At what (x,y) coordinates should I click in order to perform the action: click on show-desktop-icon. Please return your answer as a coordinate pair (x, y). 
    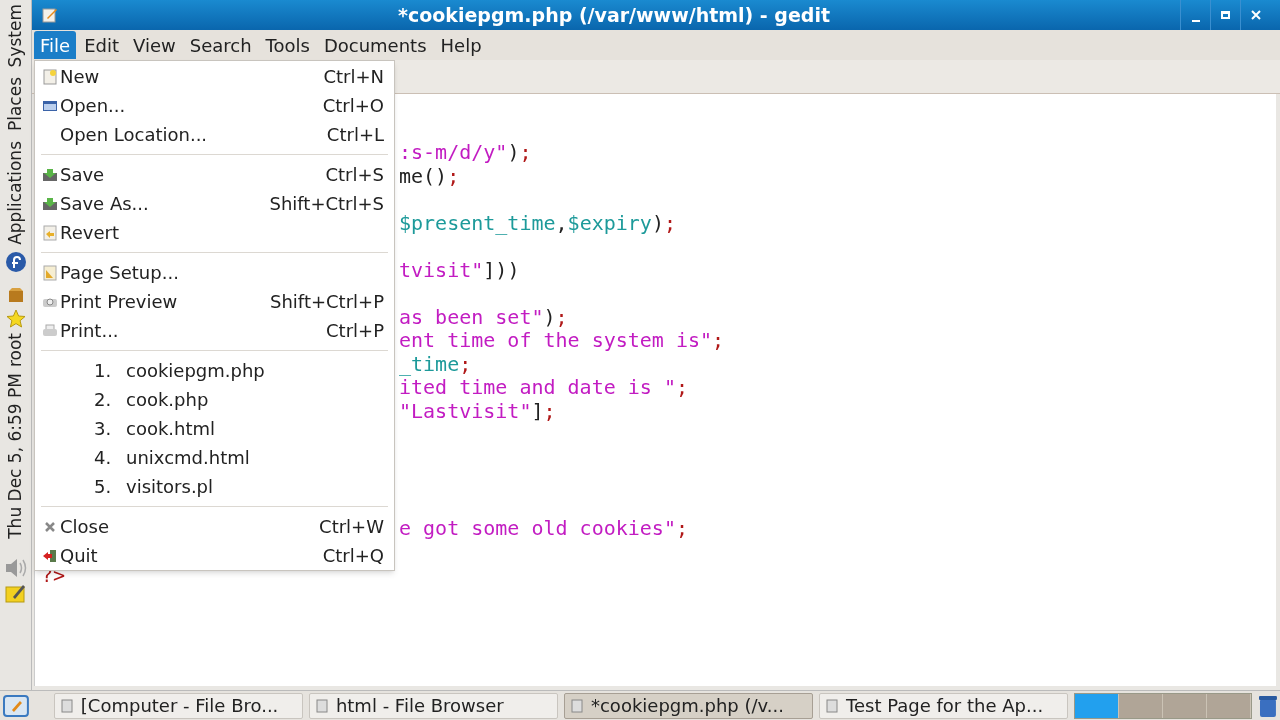
    Looking at the image, I should click on (16, 705).